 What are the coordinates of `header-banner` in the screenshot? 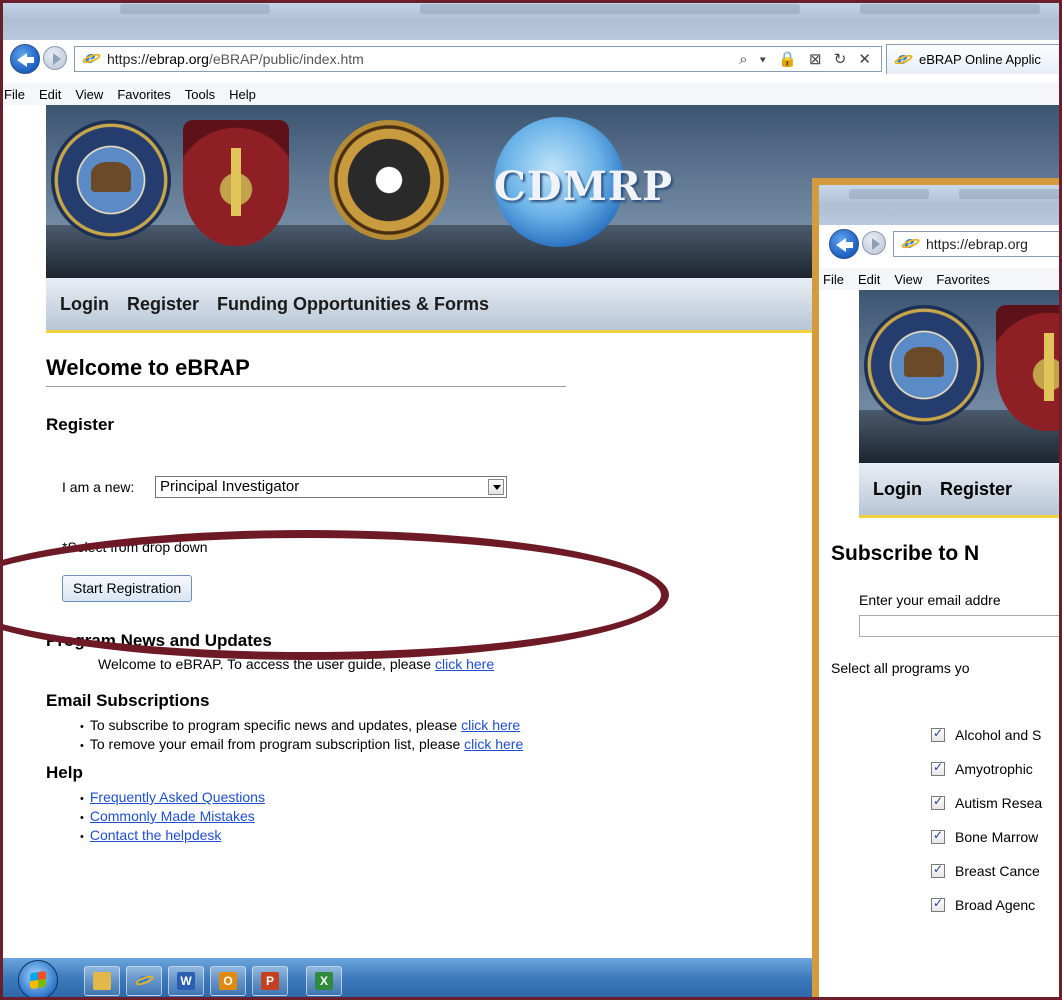 It's located at (960, 376).